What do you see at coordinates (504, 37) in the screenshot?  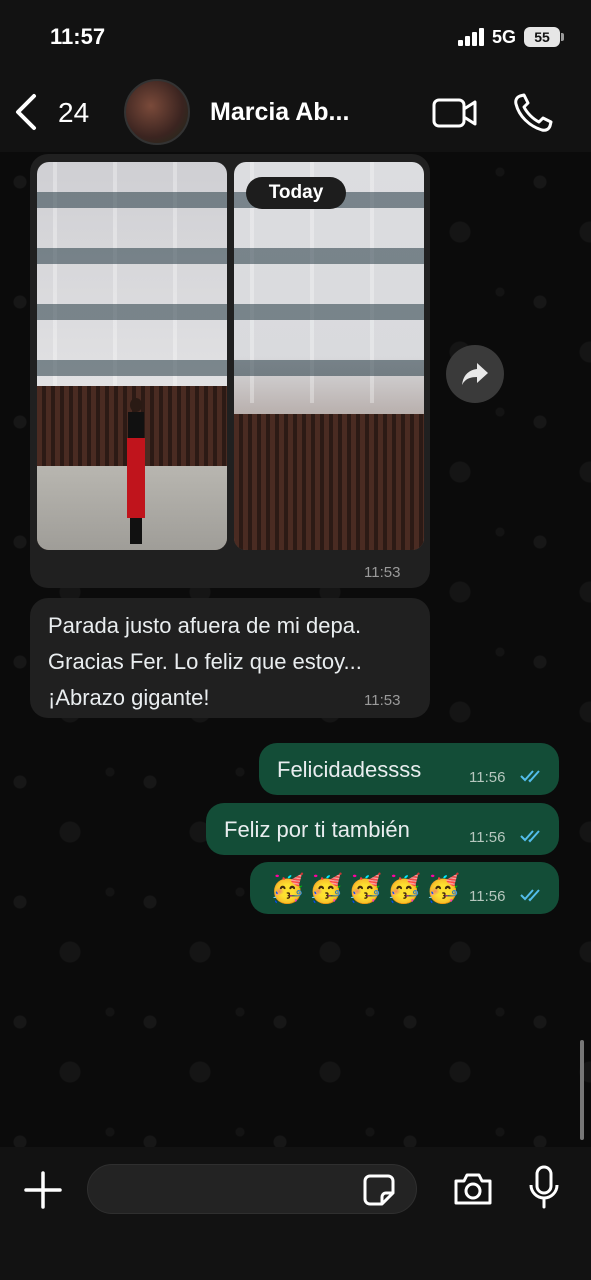 I see `network-label: 5G` at bounding box center [504, 37].